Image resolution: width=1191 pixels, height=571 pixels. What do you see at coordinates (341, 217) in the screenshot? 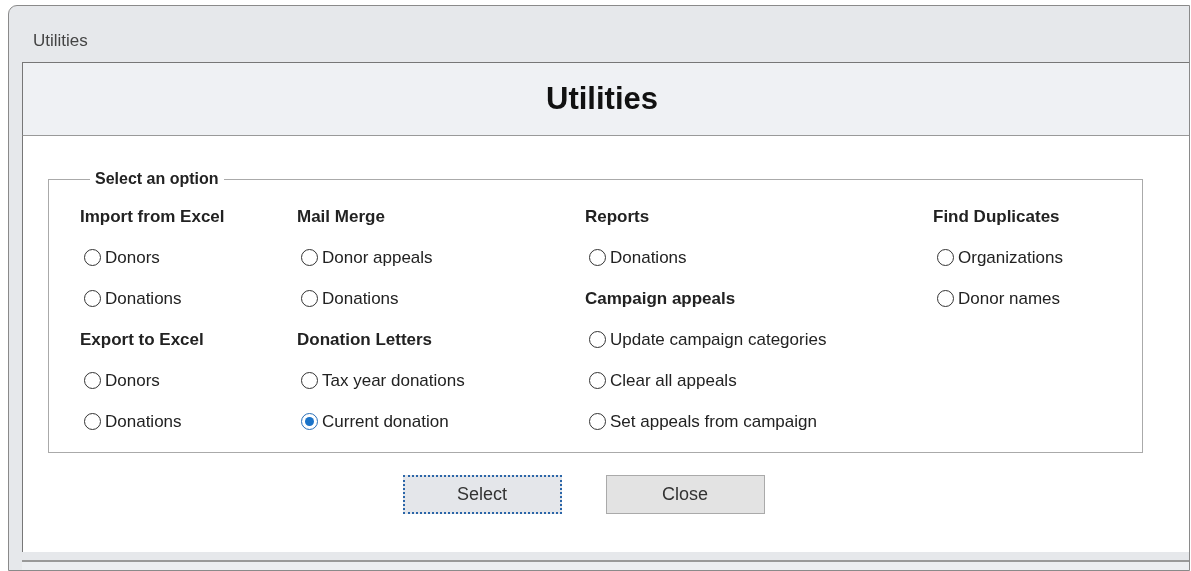
I see `section-heading: Mail Merge` at bounding box center [341, 217].